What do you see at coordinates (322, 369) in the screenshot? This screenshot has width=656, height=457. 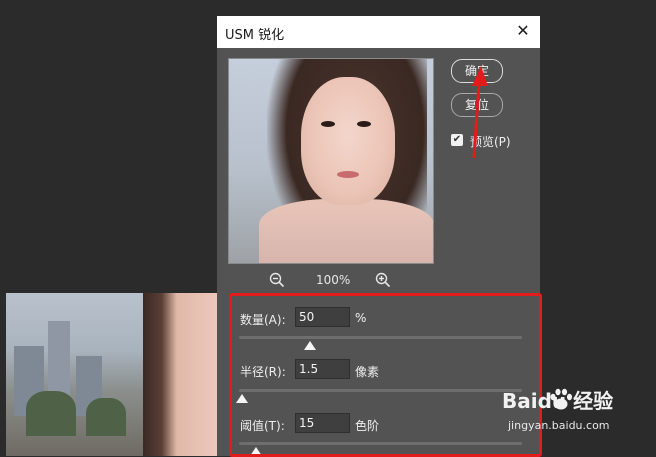 I see `radius-input` at bounding box center [322, 369].